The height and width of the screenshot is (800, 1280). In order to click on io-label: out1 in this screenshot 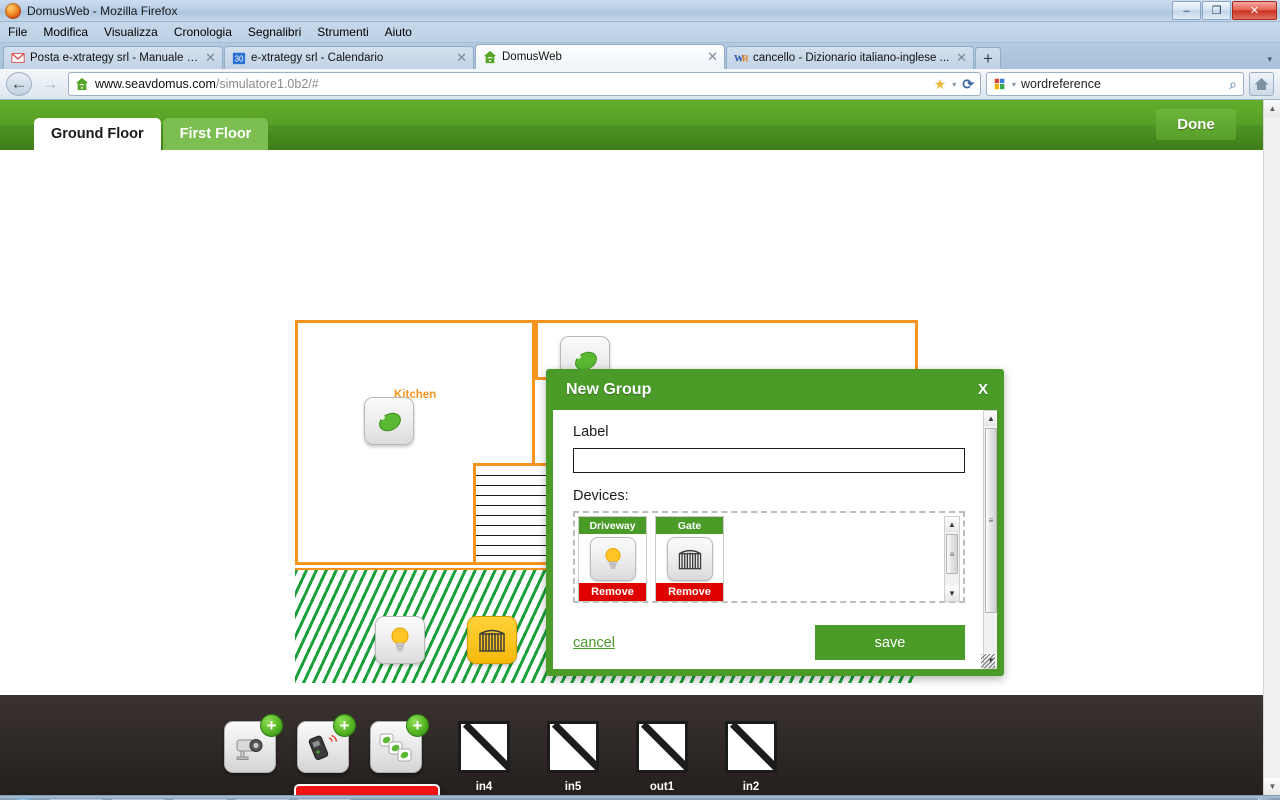, I will do `click(662, 787)`.